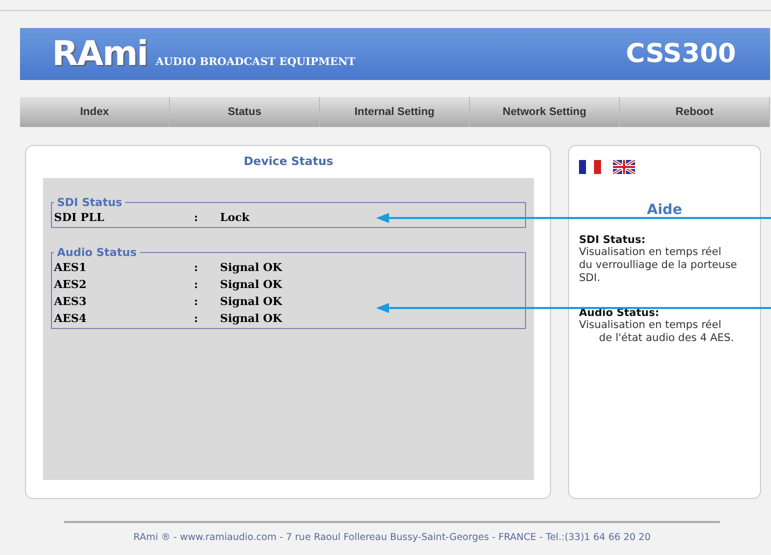 The width and height of the screenshot is (771, 555). Describe the element at coordinates (289, 161) in the screenshot. I see `panel-title: Device Status` at that location.